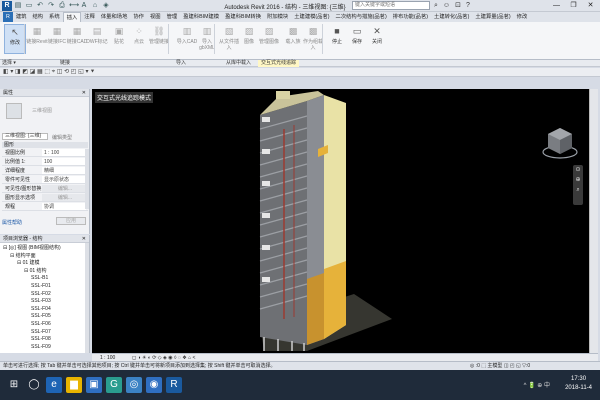 The height and width of the screenshot is (400, 600). I want to click on tree-node: SSL-F02, so click(41, 294).